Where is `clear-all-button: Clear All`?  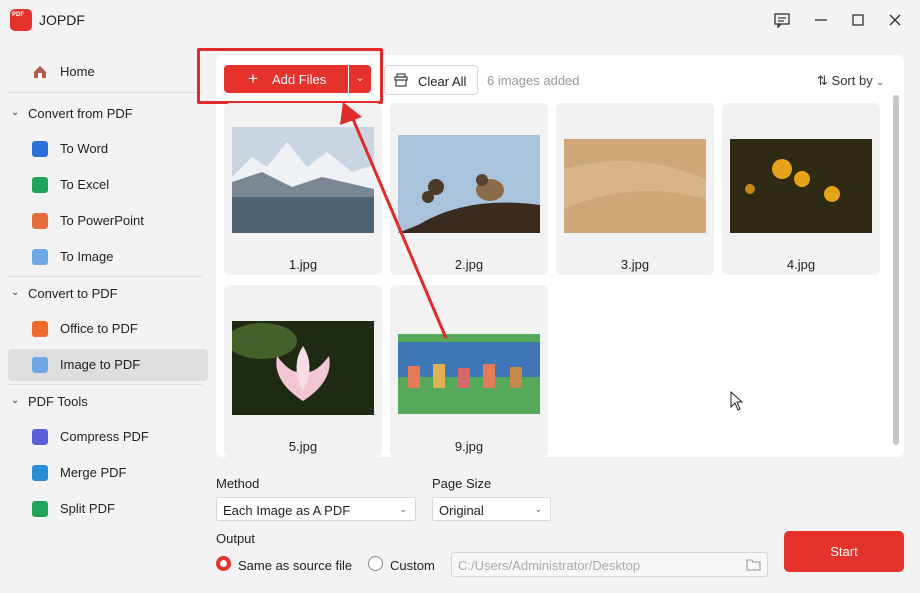 clear-all-button: Clear All is located at coordinates (431, 80).